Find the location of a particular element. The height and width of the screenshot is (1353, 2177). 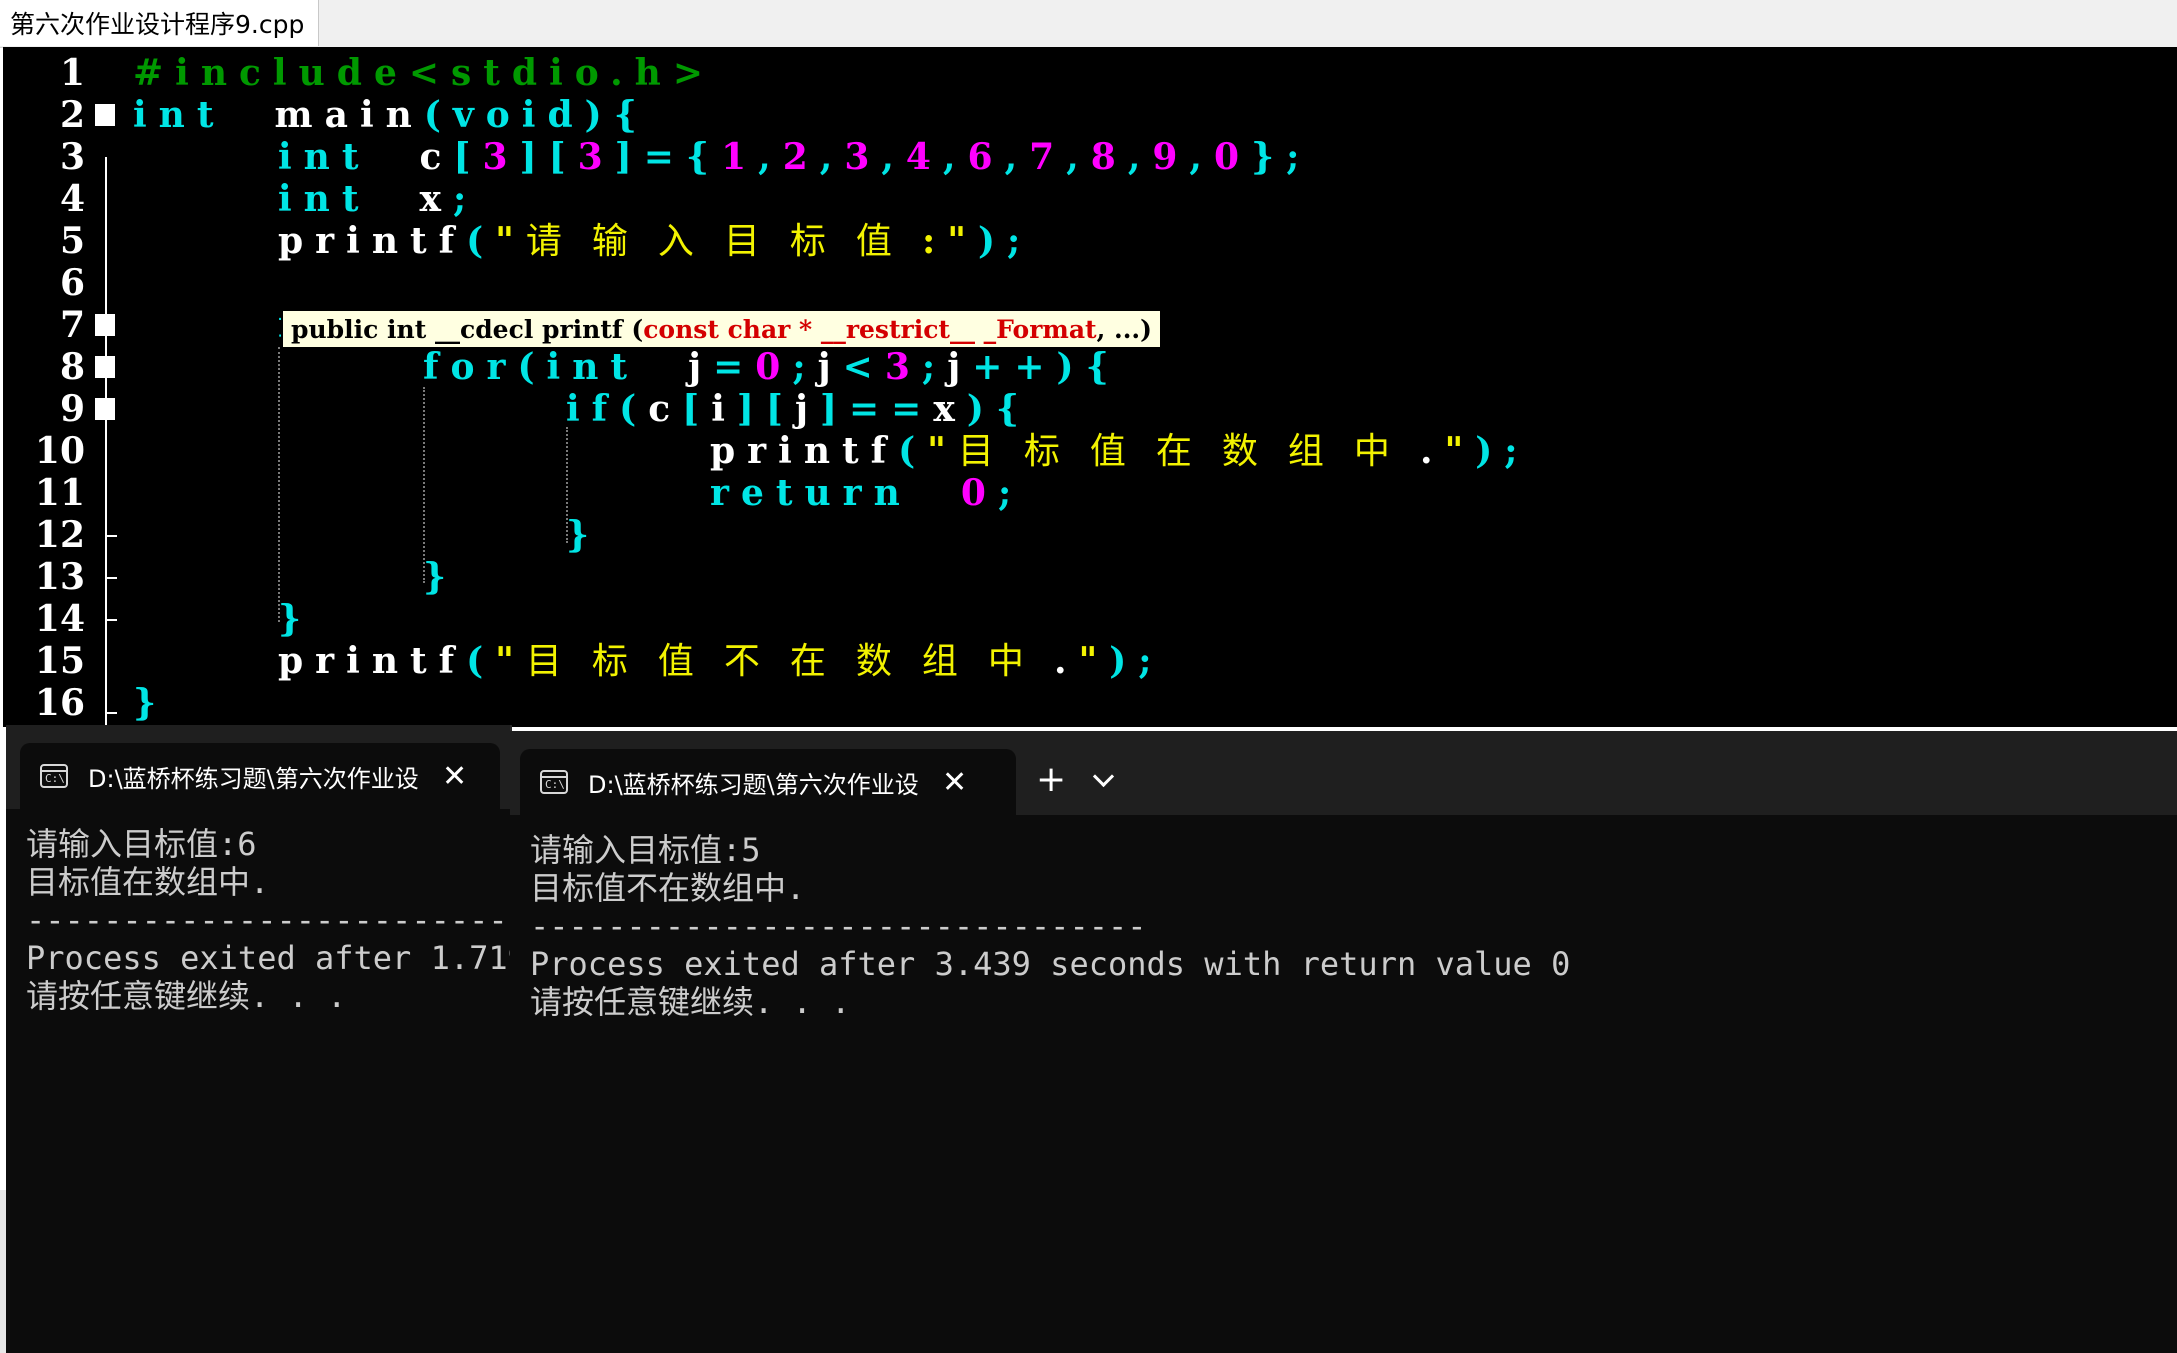

code-token: if is located at coordinates (593, 409).